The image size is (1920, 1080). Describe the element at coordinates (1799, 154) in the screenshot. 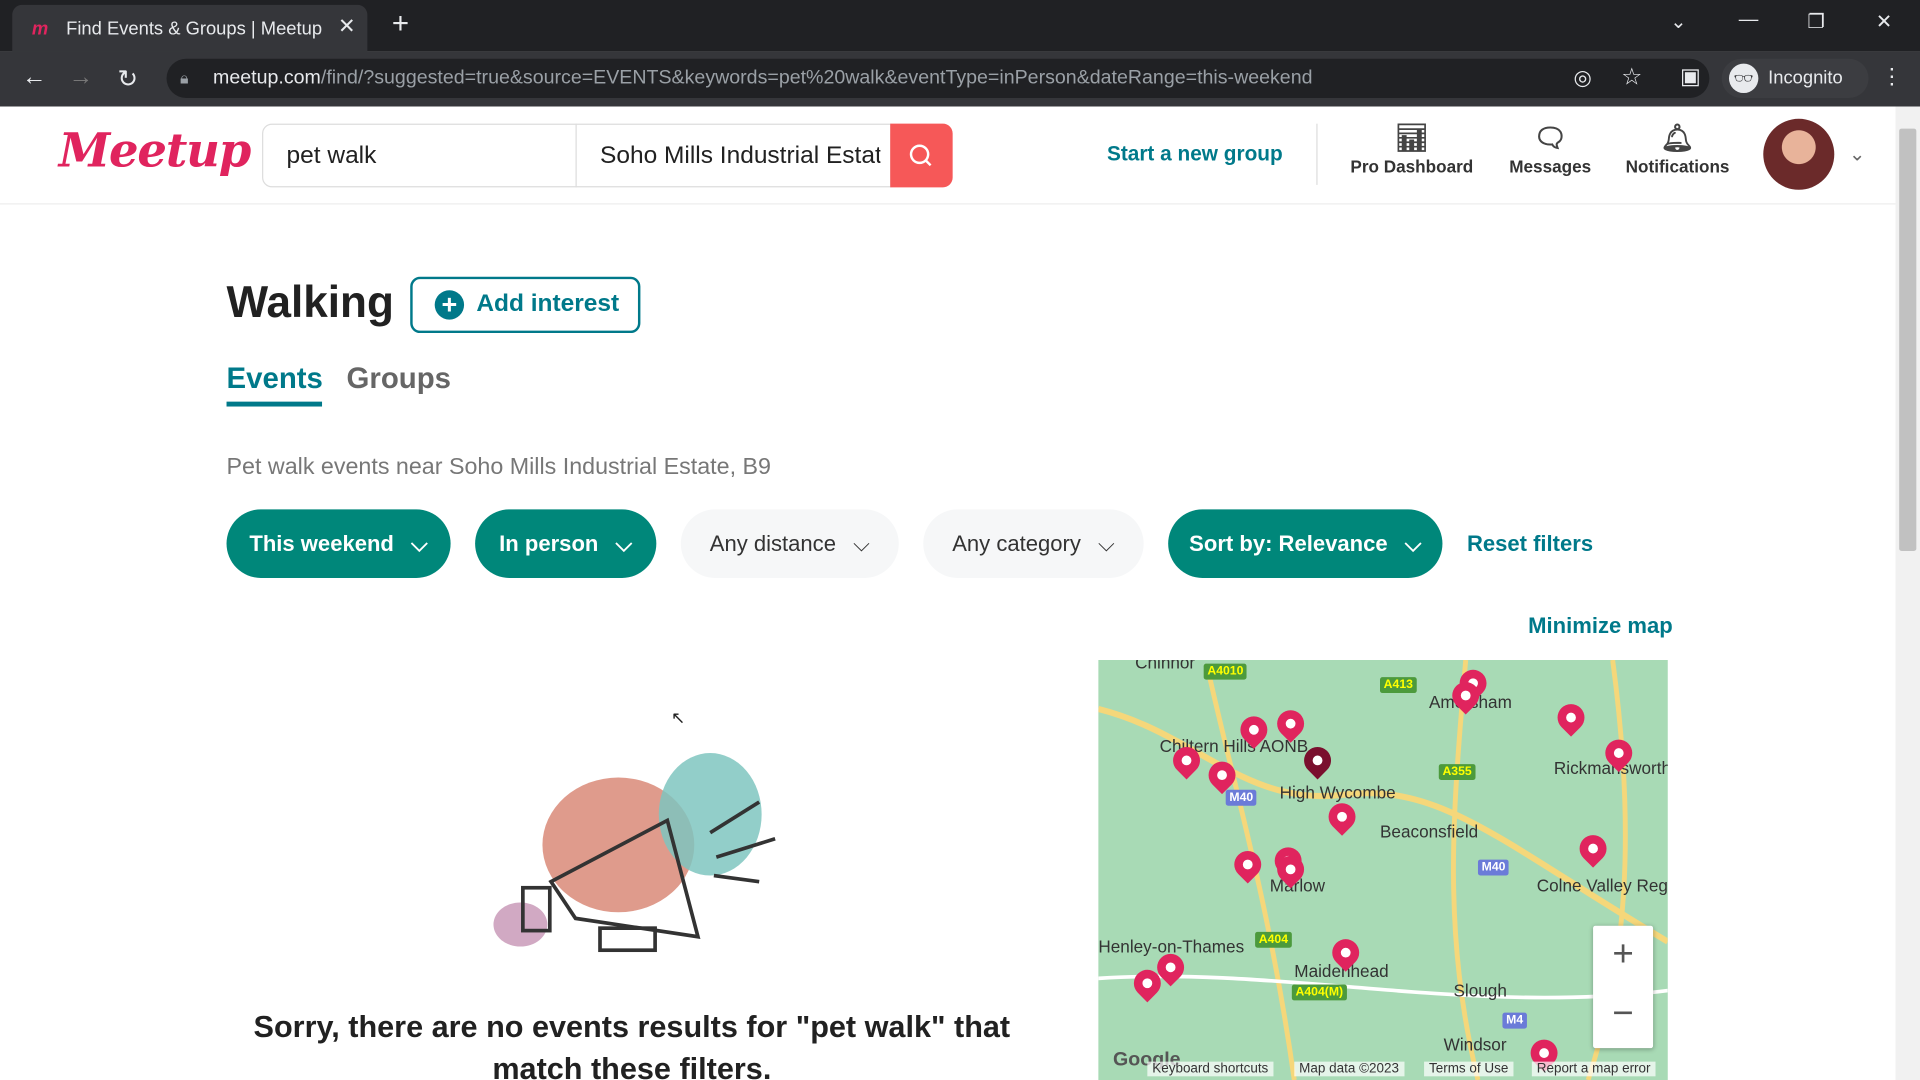

I see `avatar` at that location.